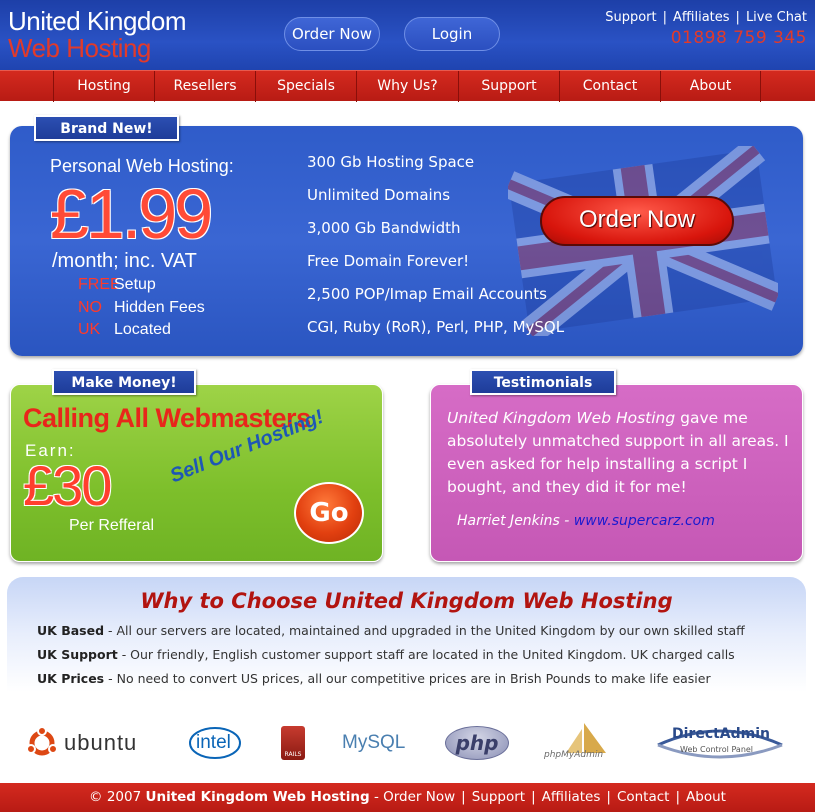 Image resolution: width=815 pixels, height=812 pixels. What do you see at coordinates (117, 284) in the screenshot?
I see `hero-bullet-free-setup: FREESetup` at bounding box center [117, 284].